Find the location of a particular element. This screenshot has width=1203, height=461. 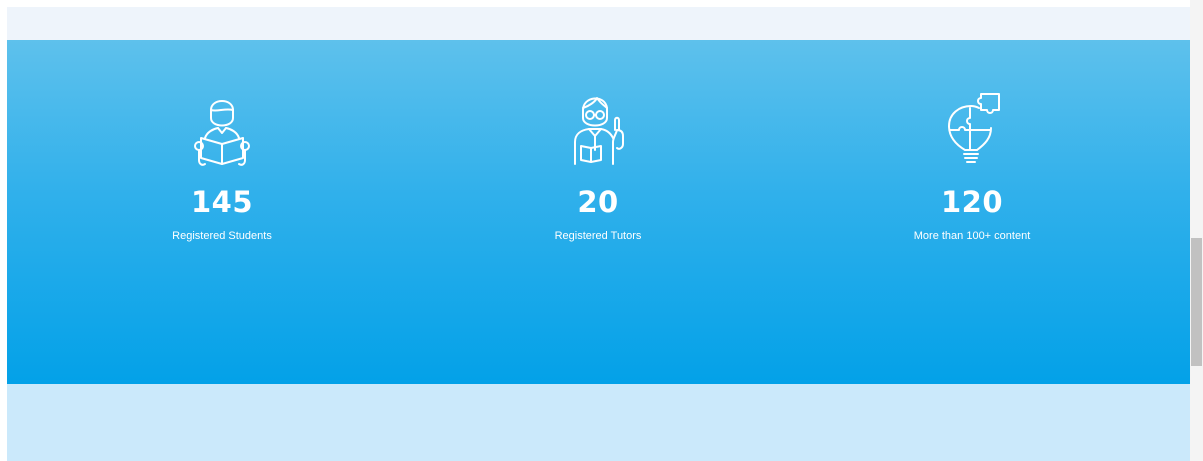

scrollbar-thumb is located at coordinates (1196, 302).